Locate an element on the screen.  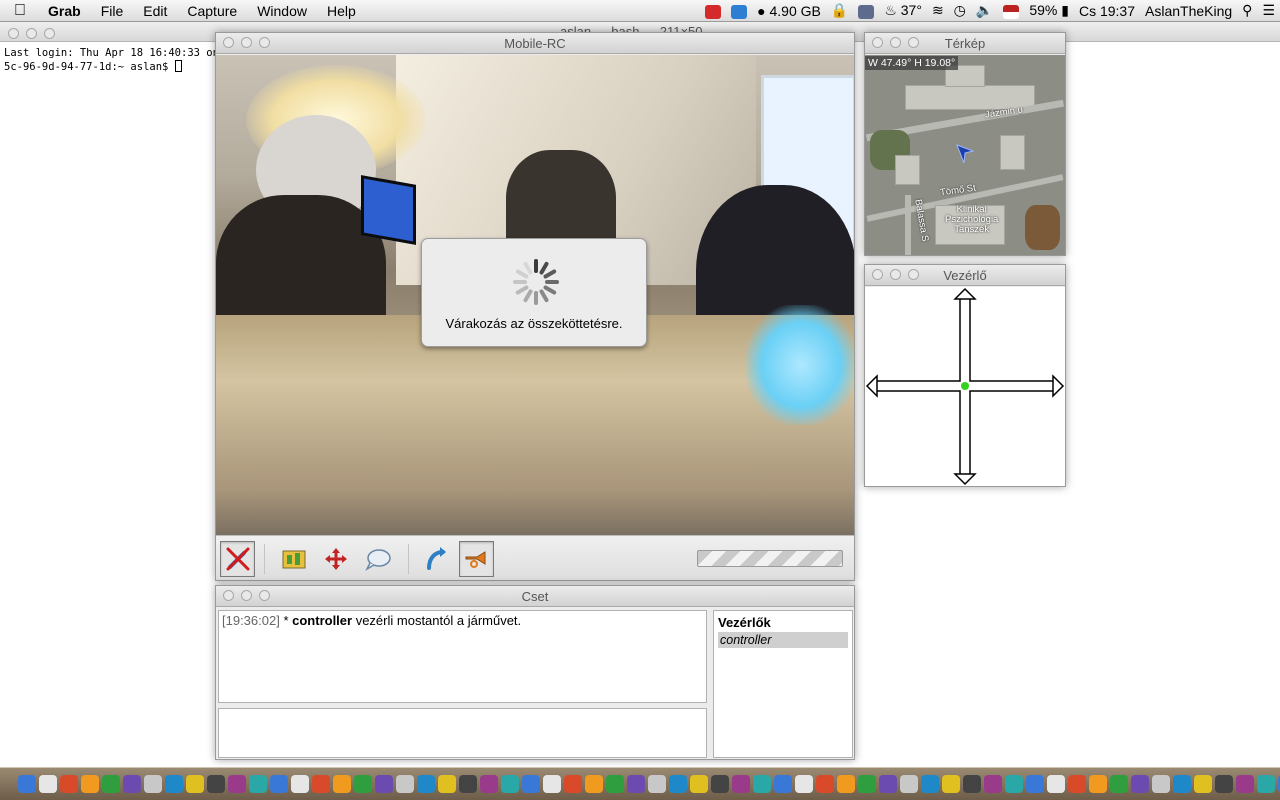
chat-title-bar: Cset is located at coordinates (535, 596).